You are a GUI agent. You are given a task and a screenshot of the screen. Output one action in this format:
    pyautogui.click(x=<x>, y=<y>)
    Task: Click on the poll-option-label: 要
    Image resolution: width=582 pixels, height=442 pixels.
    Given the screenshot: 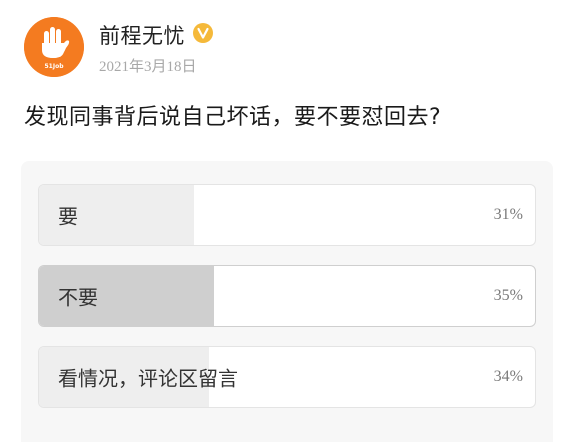 What is the action you would take?
    pyautogui.click(x=68, y=216)
    